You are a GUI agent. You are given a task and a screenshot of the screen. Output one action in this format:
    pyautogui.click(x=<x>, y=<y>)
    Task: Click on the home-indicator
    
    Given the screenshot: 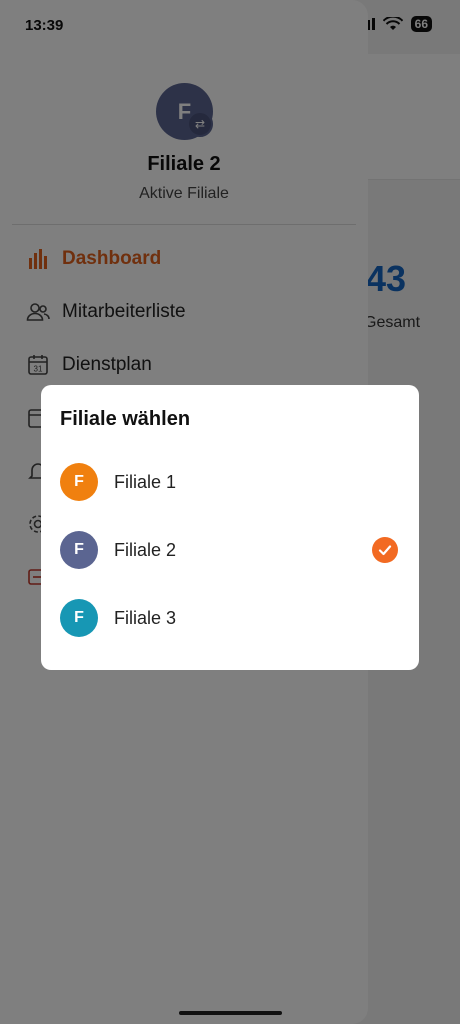 What is the action you would take?
    pyautogui.click(x=230, y=1013)
    